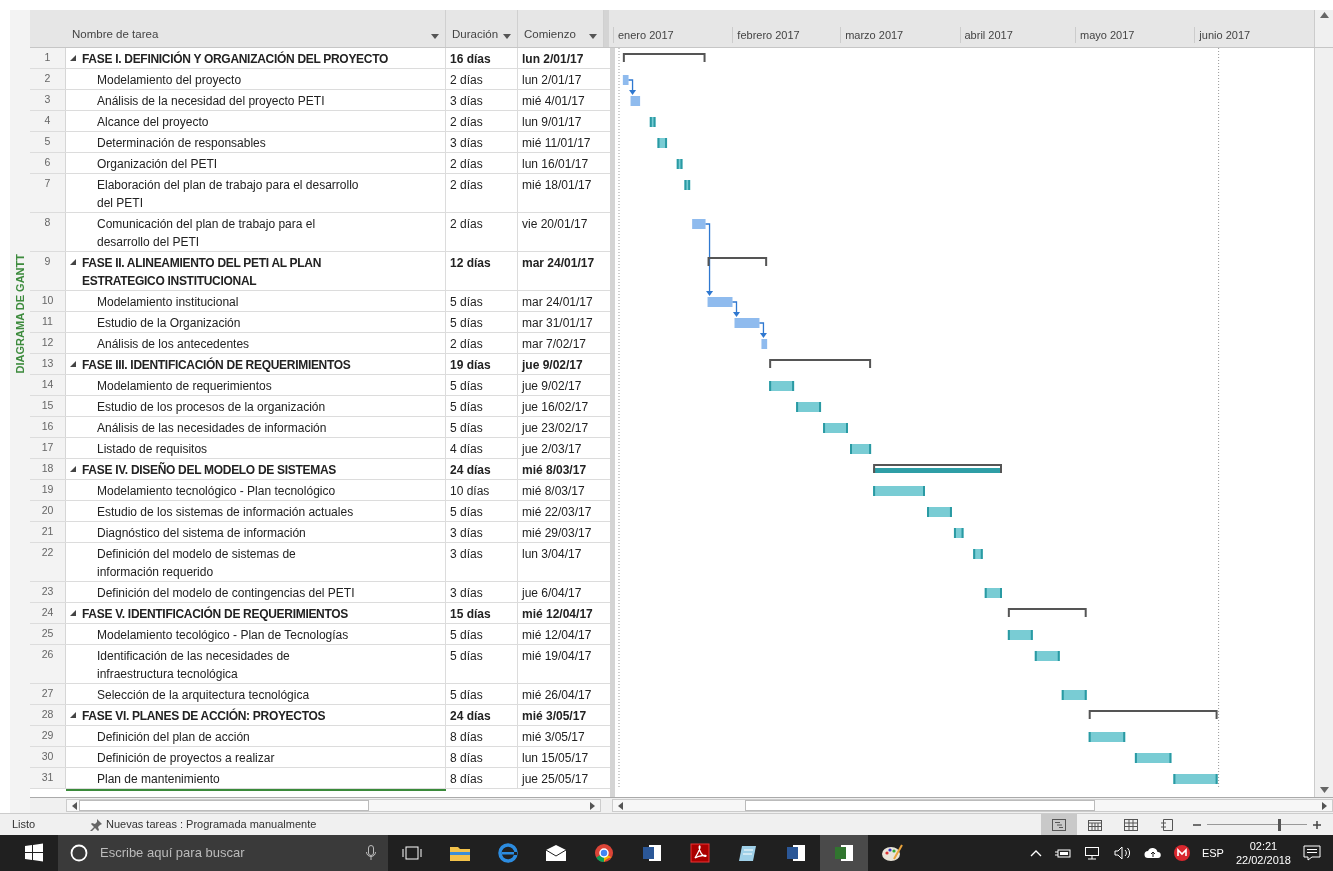  Describe the element at coordinates (204, 716) in the screenshot. I see `task-name: FASE VI. PLANES DE ACCIÓN: PROYECTOS` at that location.